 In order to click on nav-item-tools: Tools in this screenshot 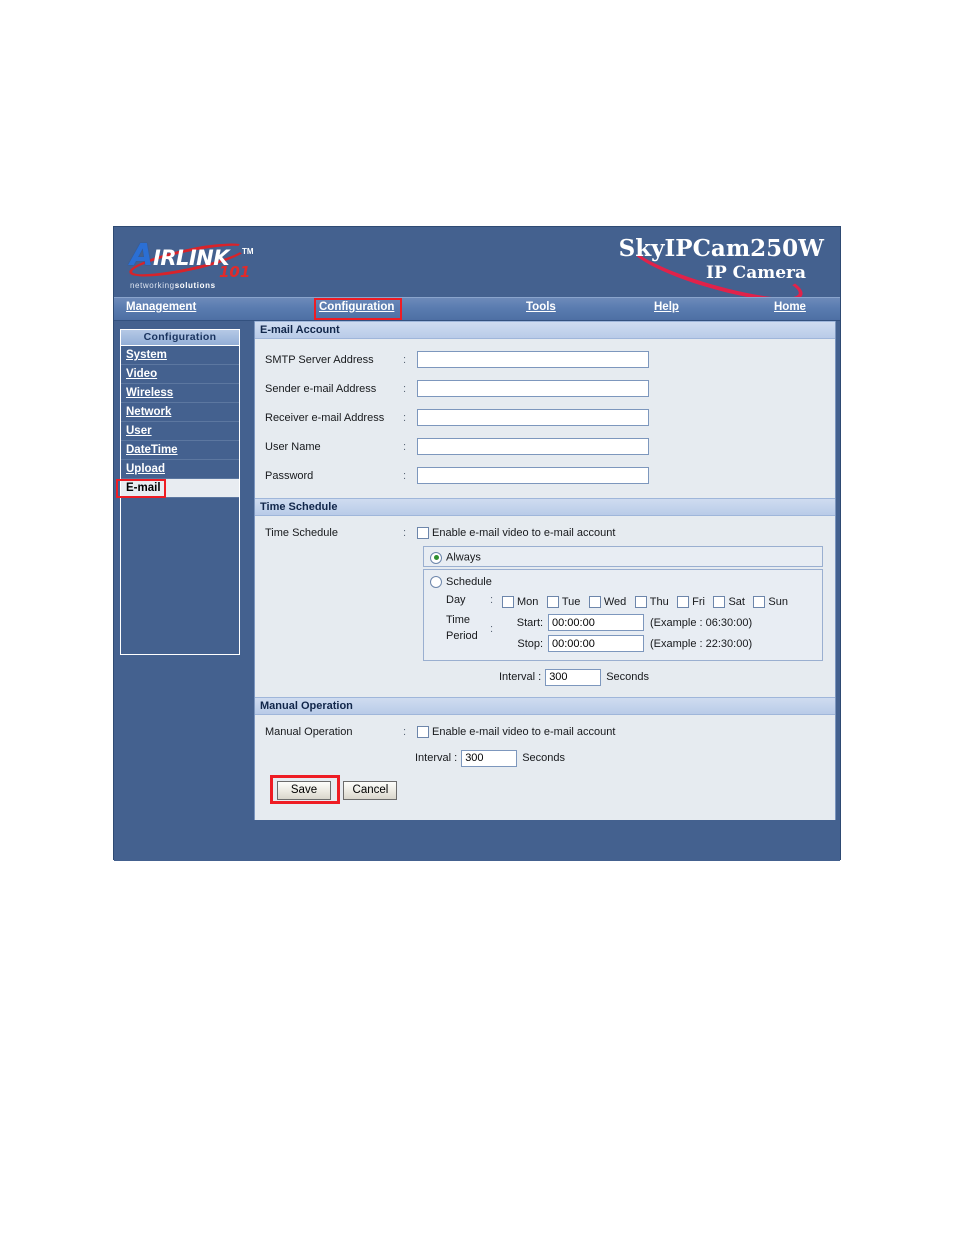, I will do `click(541, 307)`.